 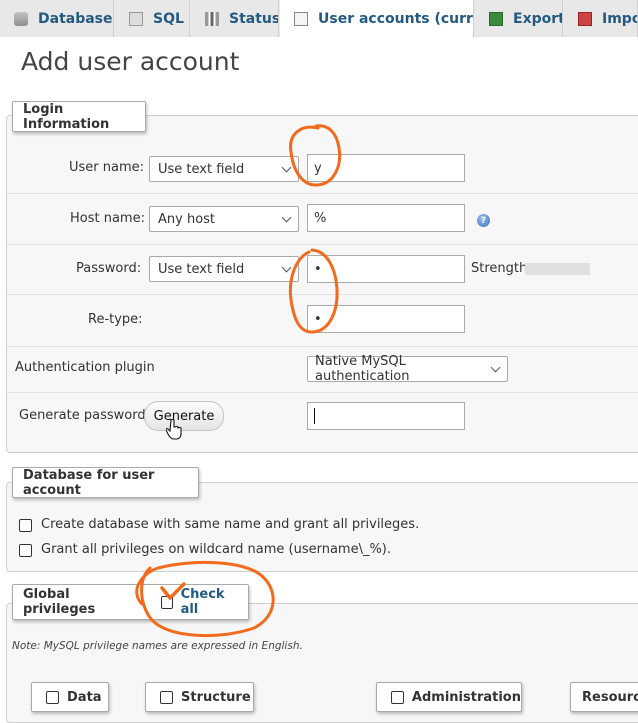 I want to click on authentication-plugin-select: Native MySQL authentication, so click(x=407, y=369).